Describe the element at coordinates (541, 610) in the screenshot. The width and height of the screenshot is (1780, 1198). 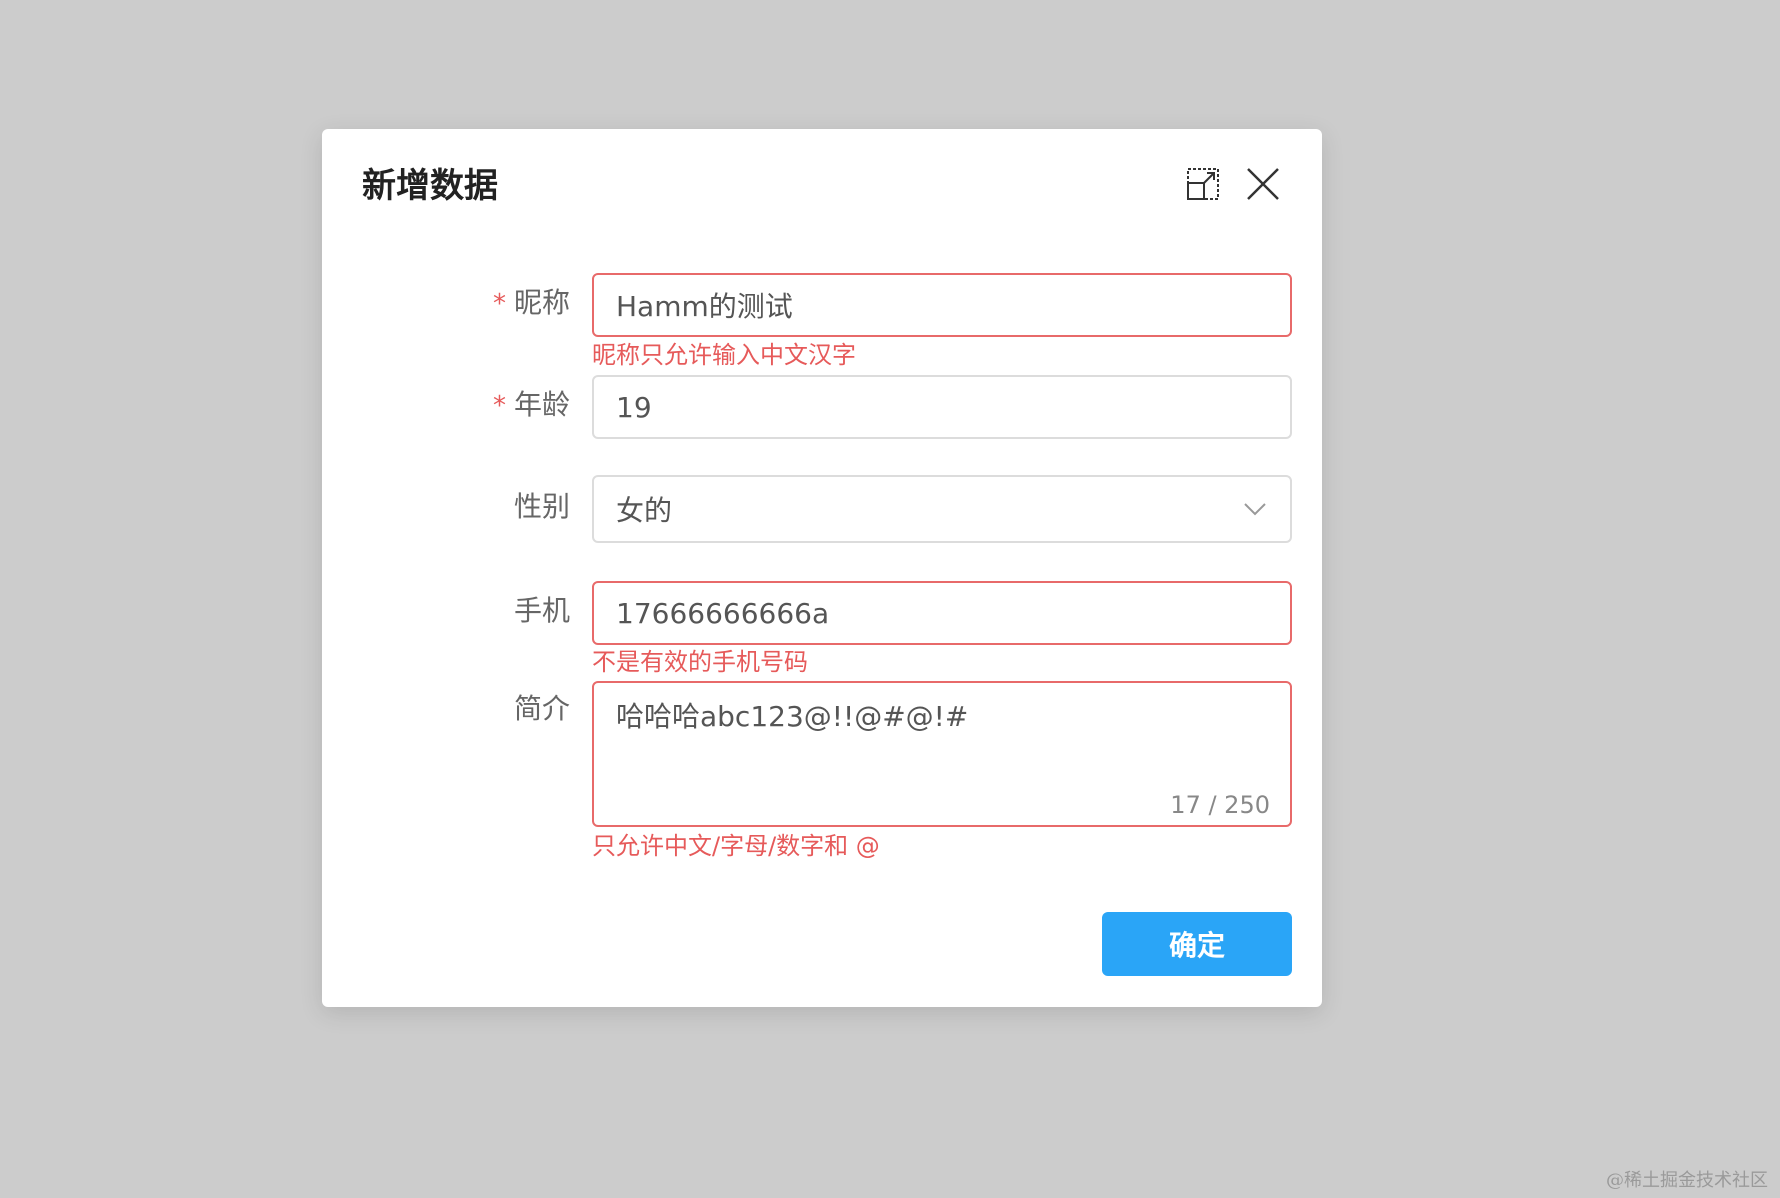
I see `phone-label: 手机` at that location.